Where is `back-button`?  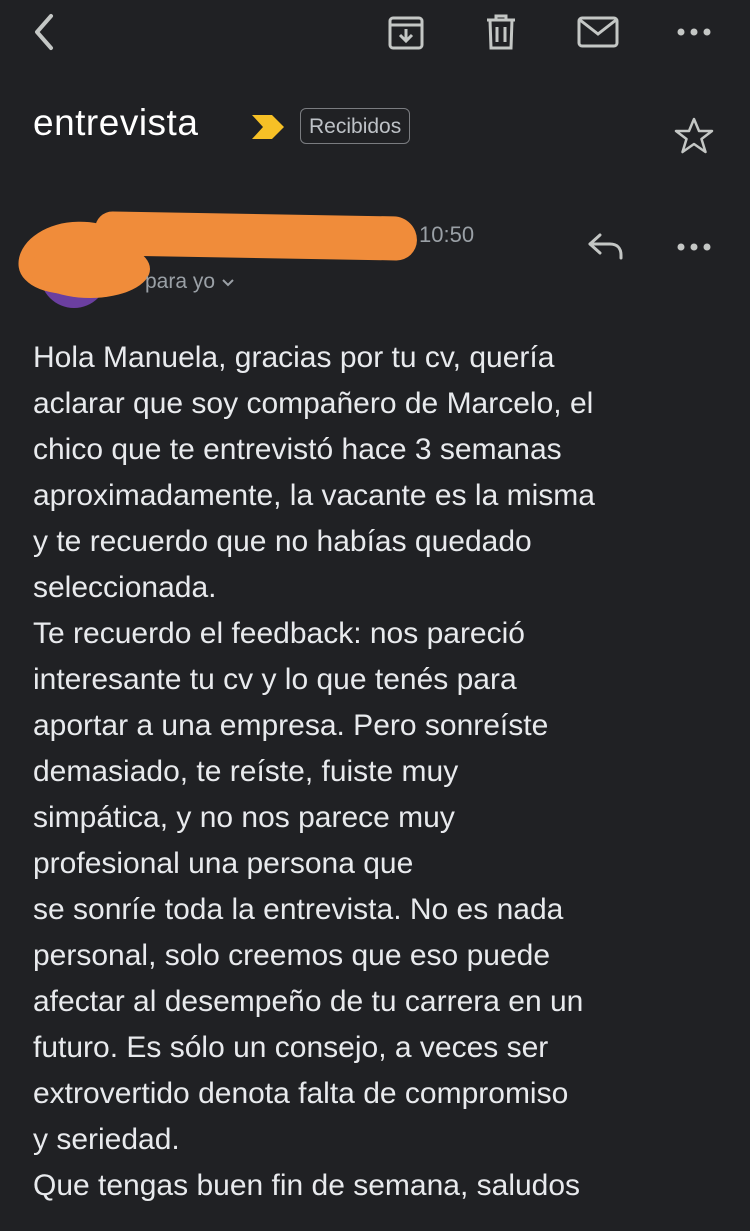
back-button is located at coordinates (44, 32).